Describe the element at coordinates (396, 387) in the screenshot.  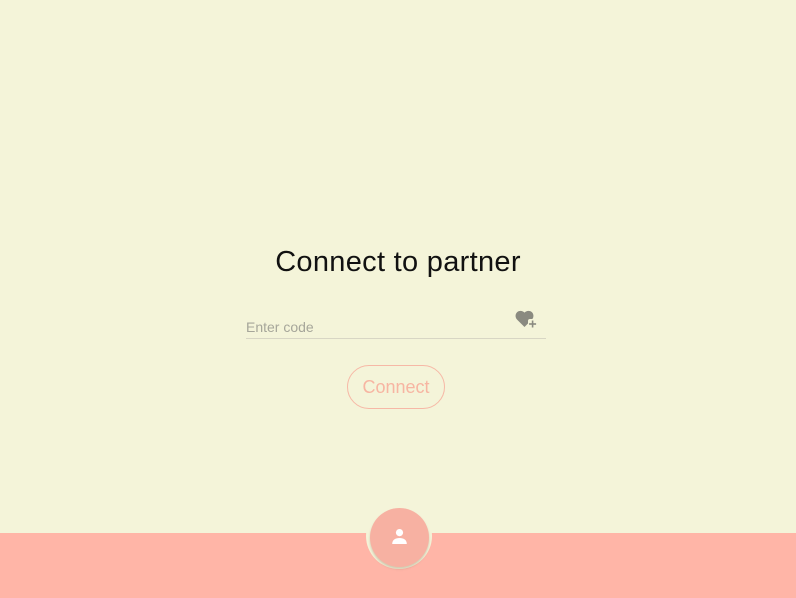
I see `connect-button: Connect` at that location.